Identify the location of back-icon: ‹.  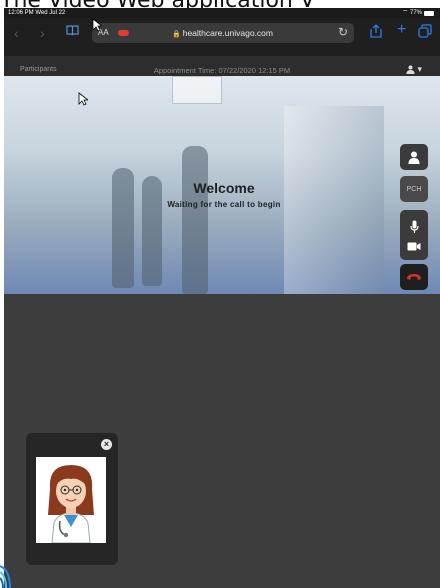
(16, 33).